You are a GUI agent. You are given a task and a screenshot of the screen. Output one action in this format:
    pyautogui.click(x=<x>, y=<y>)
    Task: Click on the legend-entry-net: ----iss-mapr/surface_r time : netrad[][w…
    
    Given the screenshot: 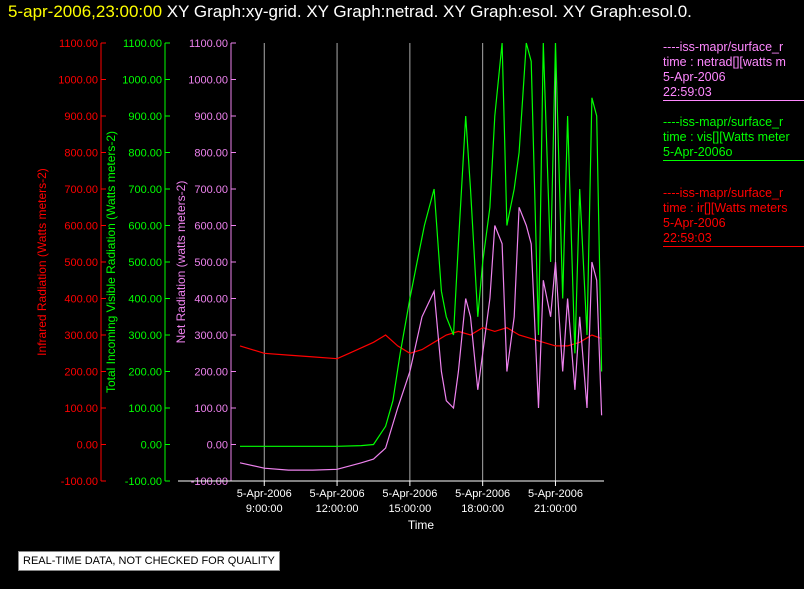 What is the action you would take?
    pyautogui.click(x=733, y=70)
    